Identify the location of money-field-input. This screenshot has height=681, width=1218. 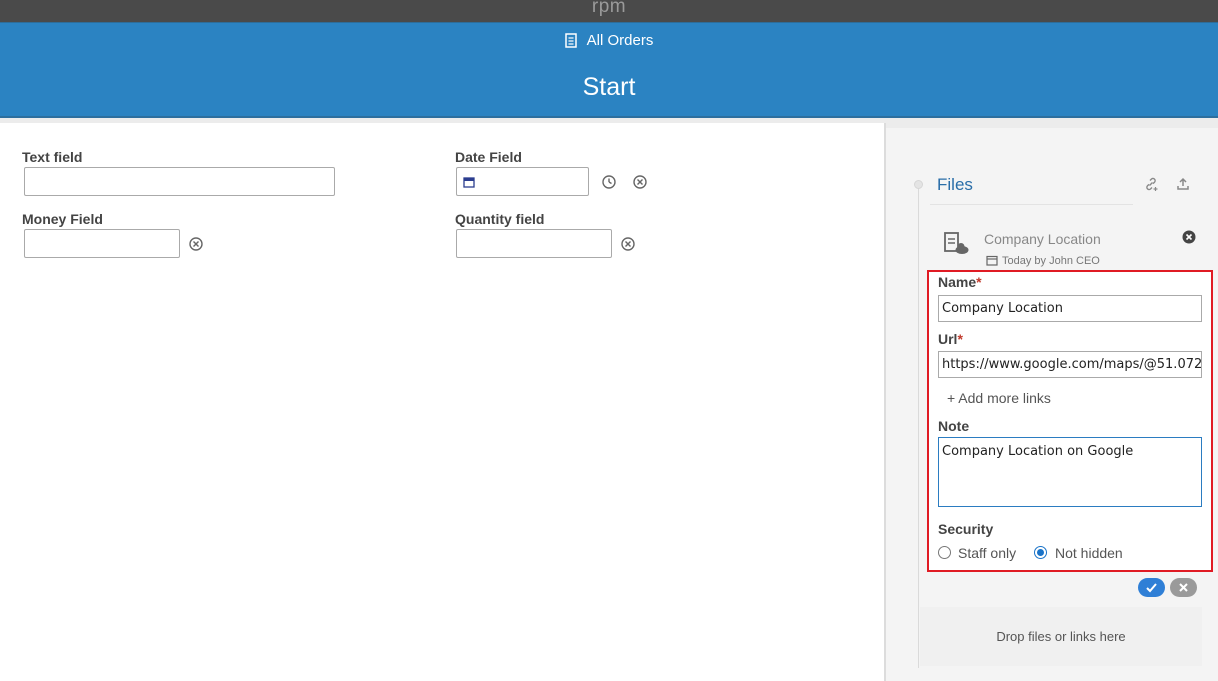
(102, 243).